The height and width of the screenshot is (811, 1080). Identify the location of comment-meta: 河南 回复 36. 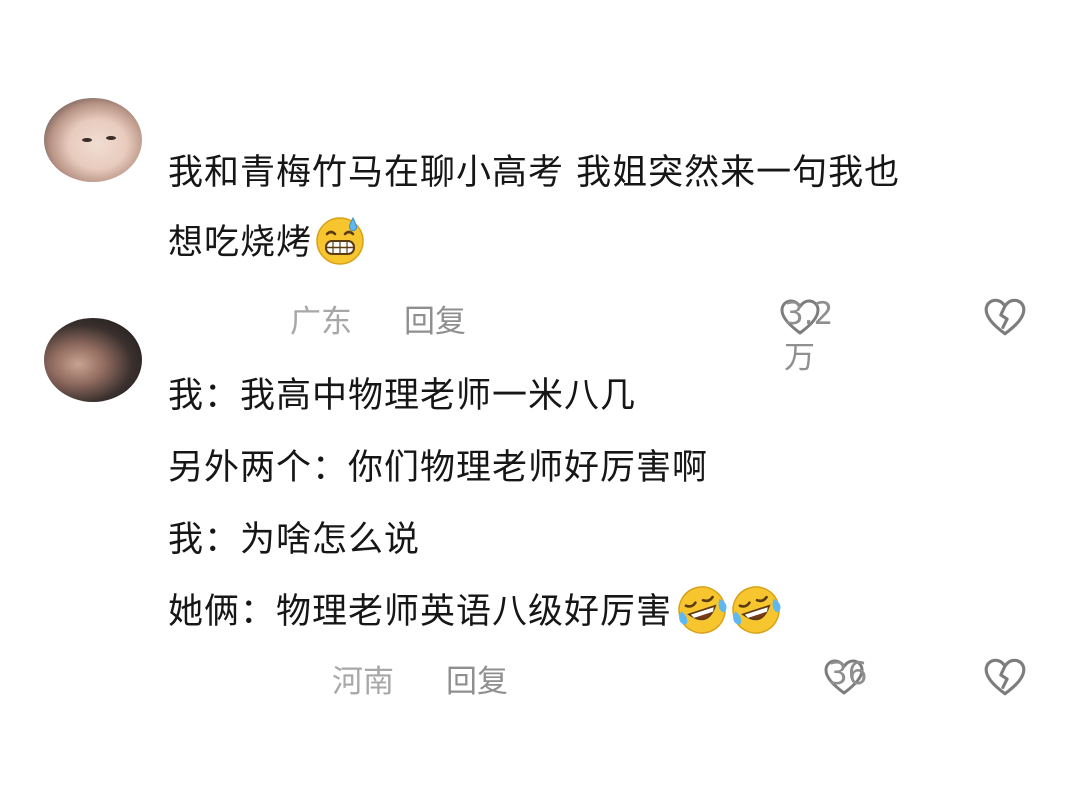
(540, 677).